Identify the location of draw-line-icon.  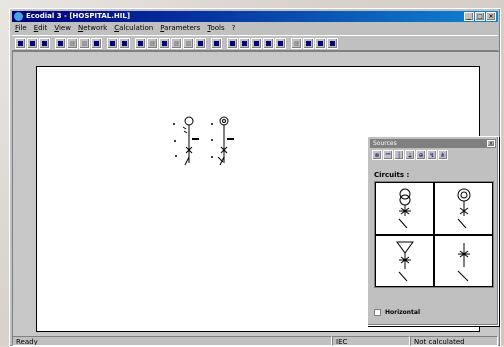
(60, 43).